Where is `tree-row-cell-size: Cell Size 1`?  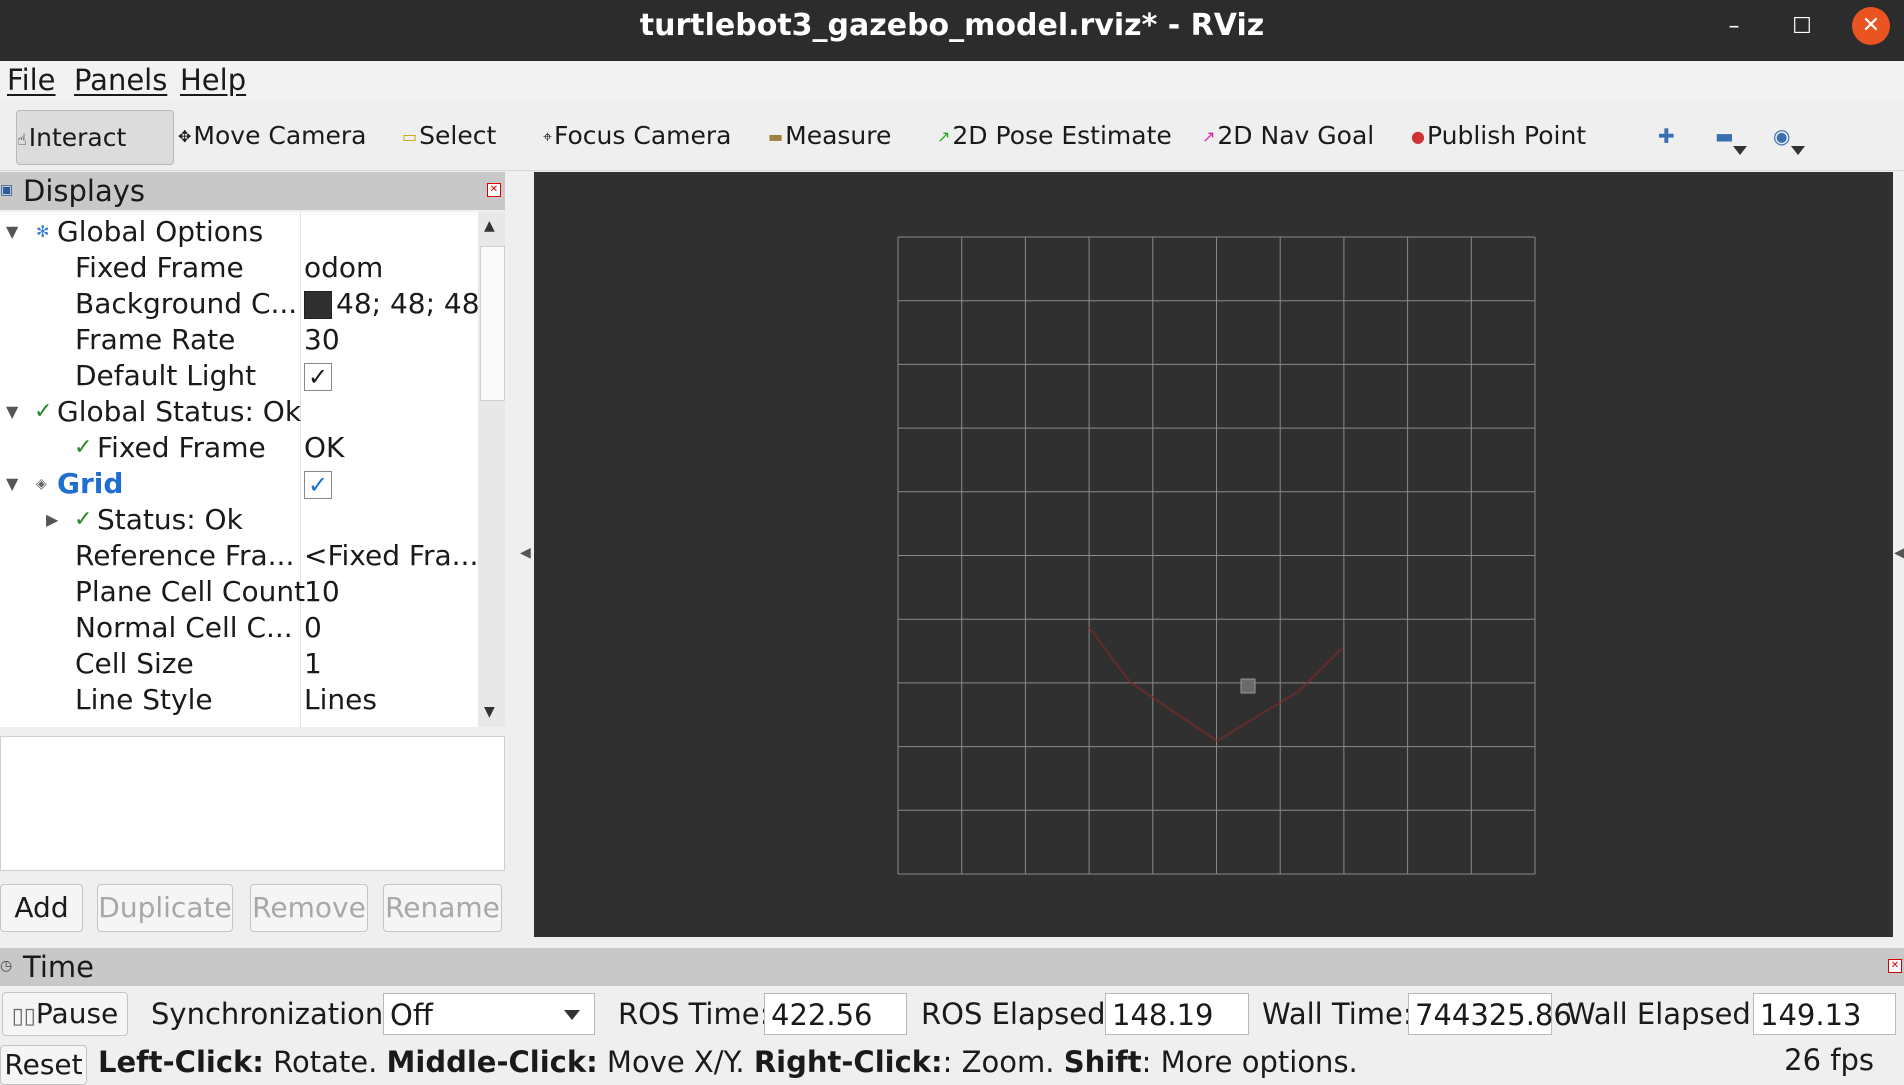 tree-row-cell-size: Cell Size 1 is located at coordinates (238, 664).